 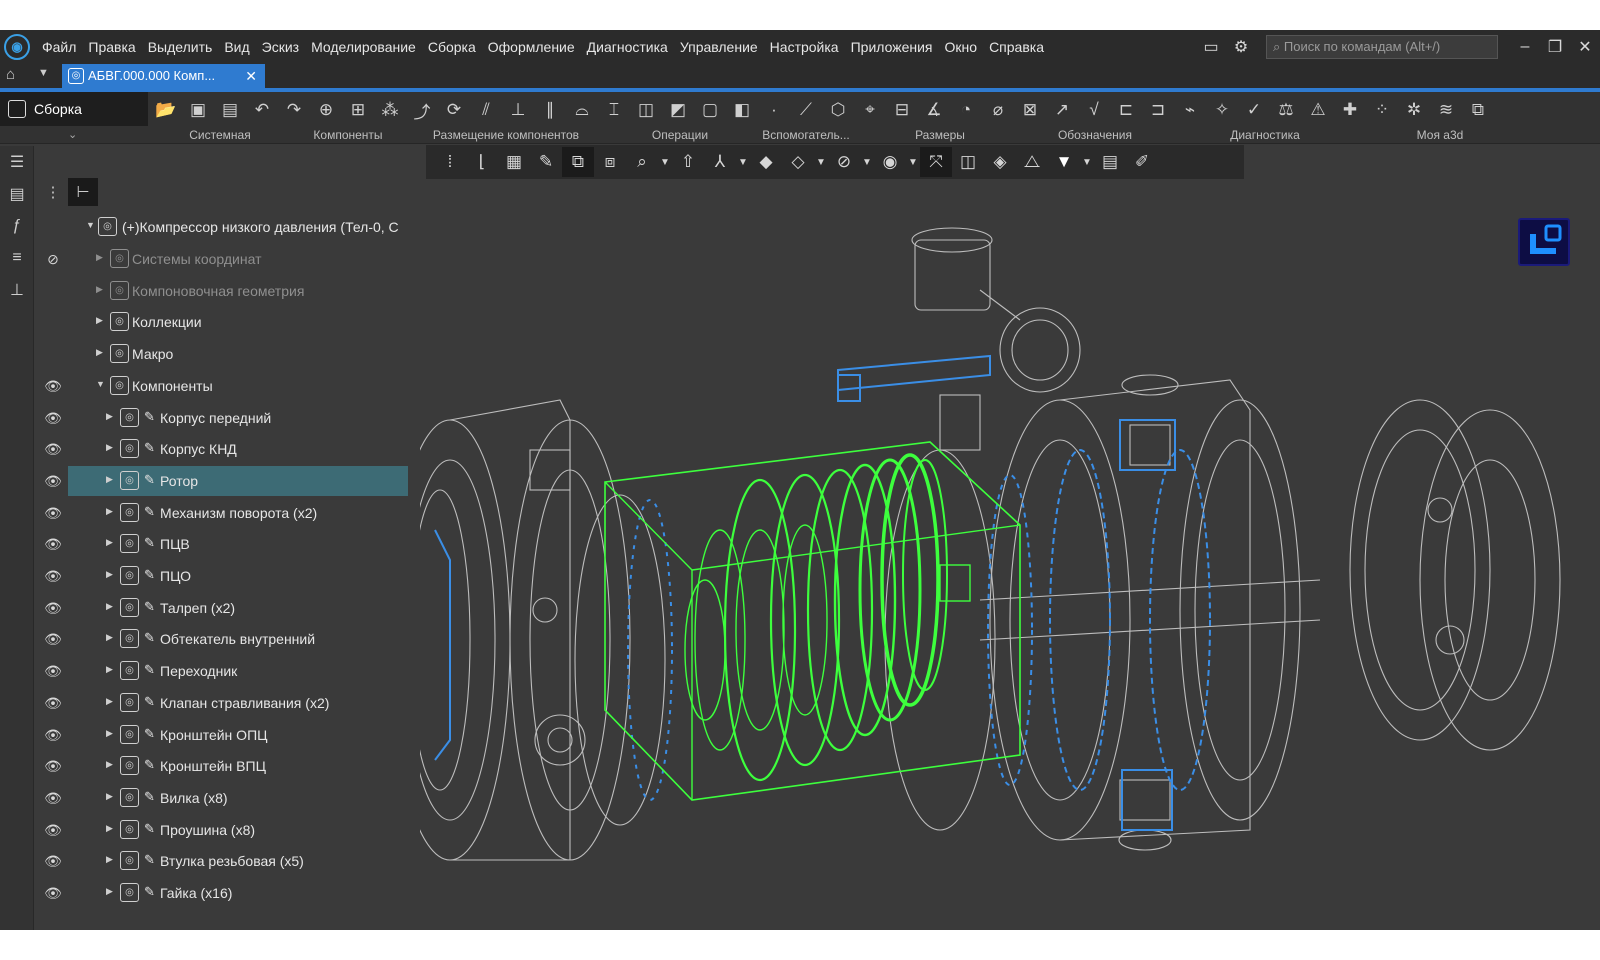 What do you see at coordinates (719, 47) in the screenshot?
I see `menu-management: Управление` at bounding box center [719, 47].